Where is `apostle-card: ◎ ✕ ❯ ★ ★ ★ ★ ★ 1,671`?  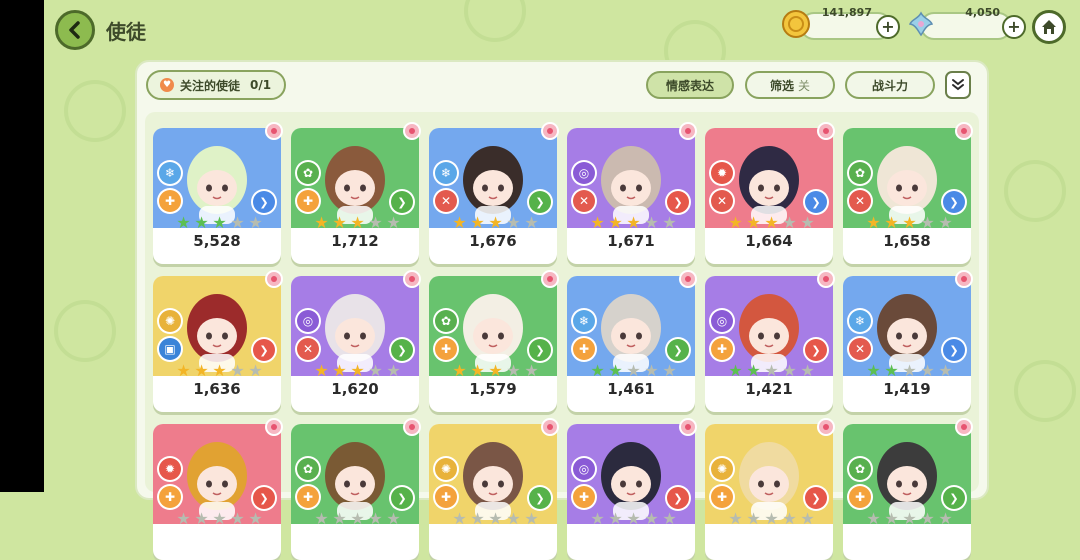
apostle-card: ◎ ✕ ❯ ★ ★ ★ ★ ★ 1,671 is located at coordinates (631, 196).